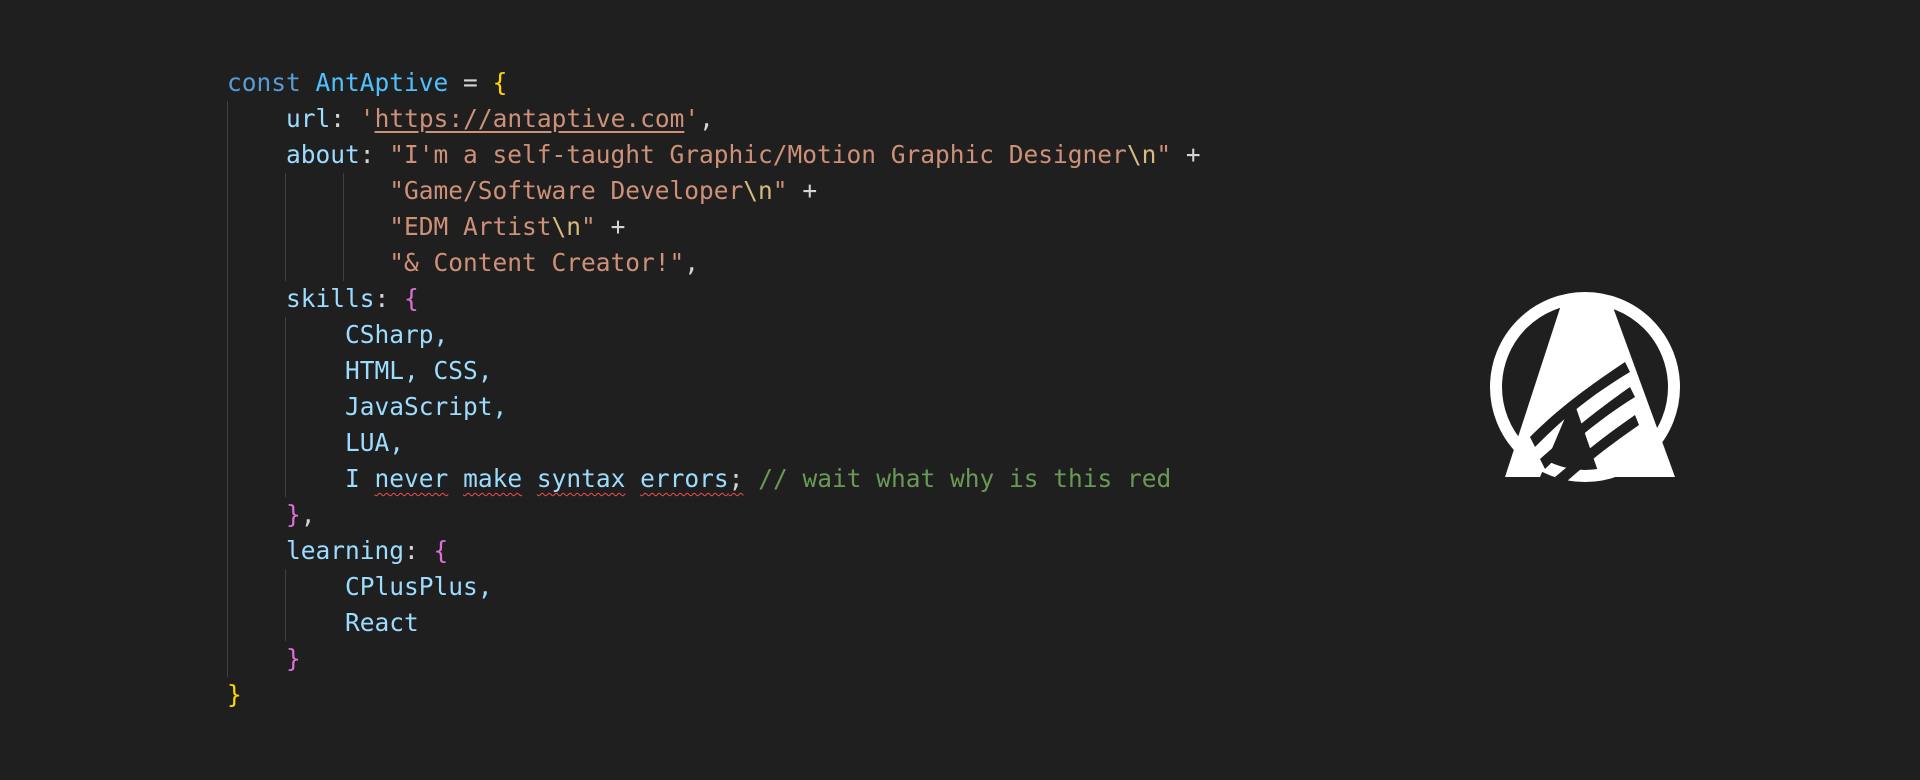 Image resolution: width=1920 pixels, height=780 pixels. What do you see at coordinates (330, 298) in the screenshot?
I see `skills-key: skills` at bounding box center [330, 298].